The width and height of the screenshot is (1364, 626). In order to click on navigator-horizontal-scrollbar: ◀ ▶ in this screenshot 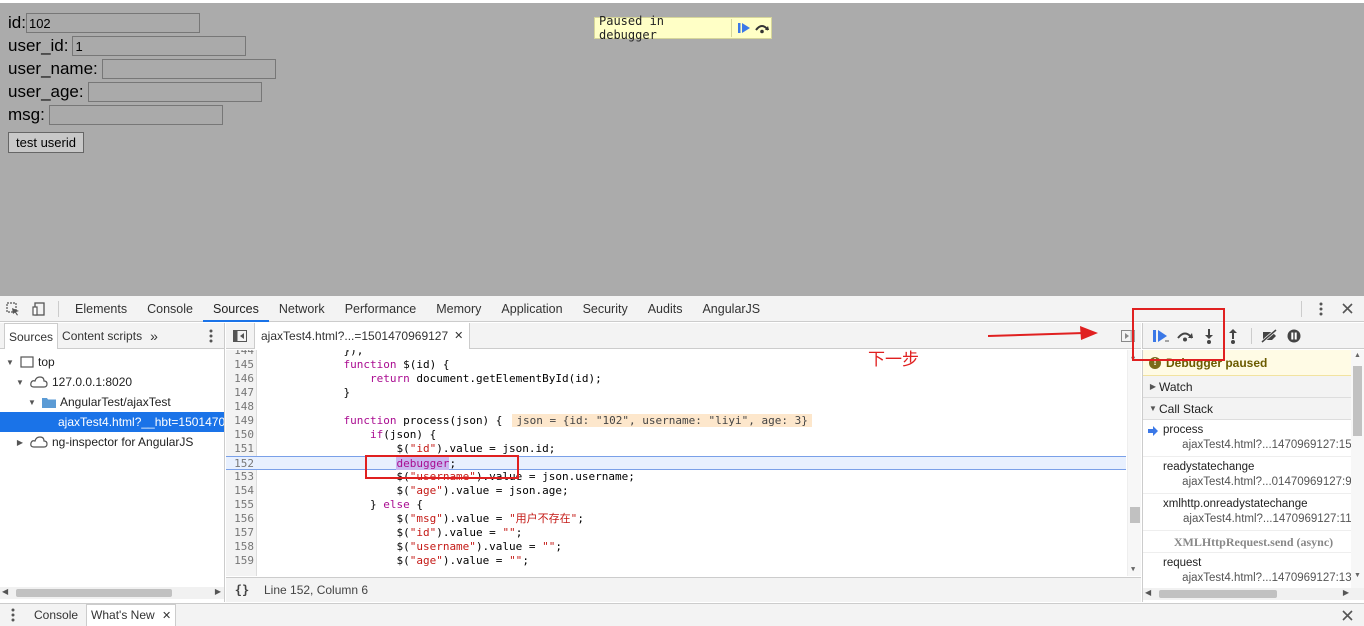, I will do `click(112, 593)`.